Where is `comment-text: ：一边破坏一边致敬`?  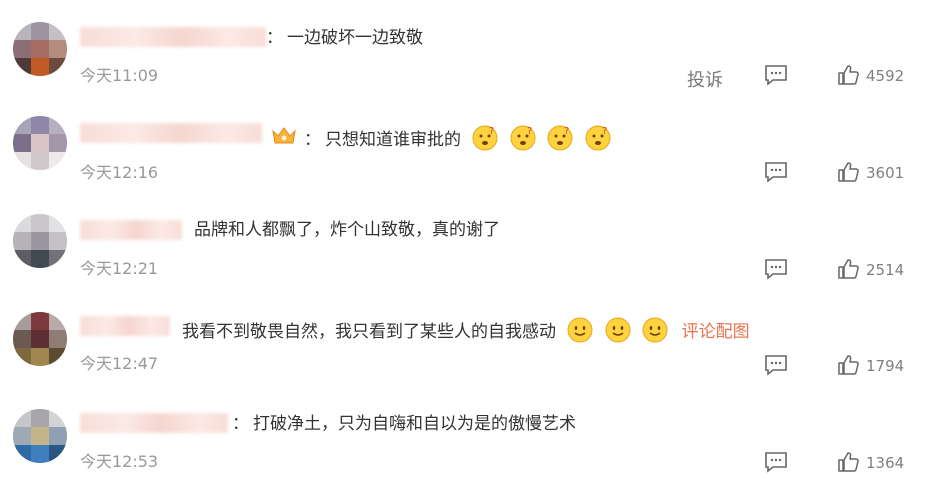 comment-text: ：一边破坏一边致敬 is located at coordinates (344, 38).